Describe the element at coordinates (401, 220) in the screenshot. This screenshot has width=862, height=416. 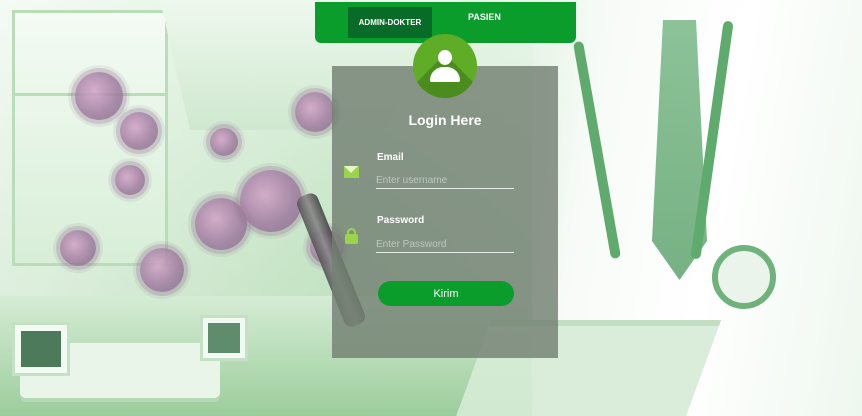
I see `password-label: Password` at that location.